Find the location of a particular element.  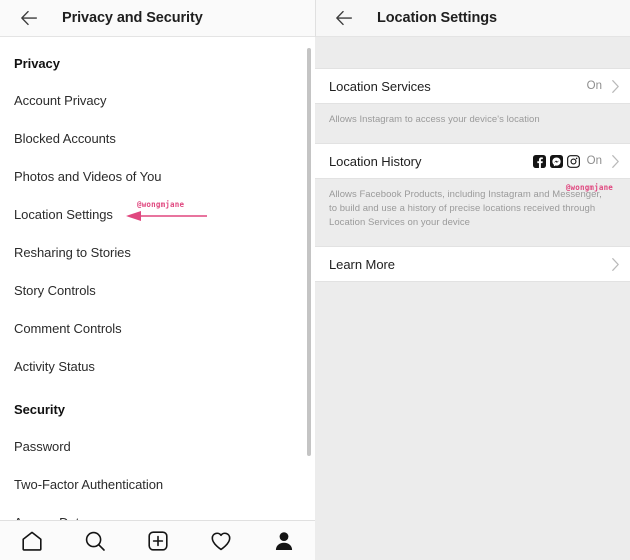

row-label: Location Services is located at coordinates (380, 86).